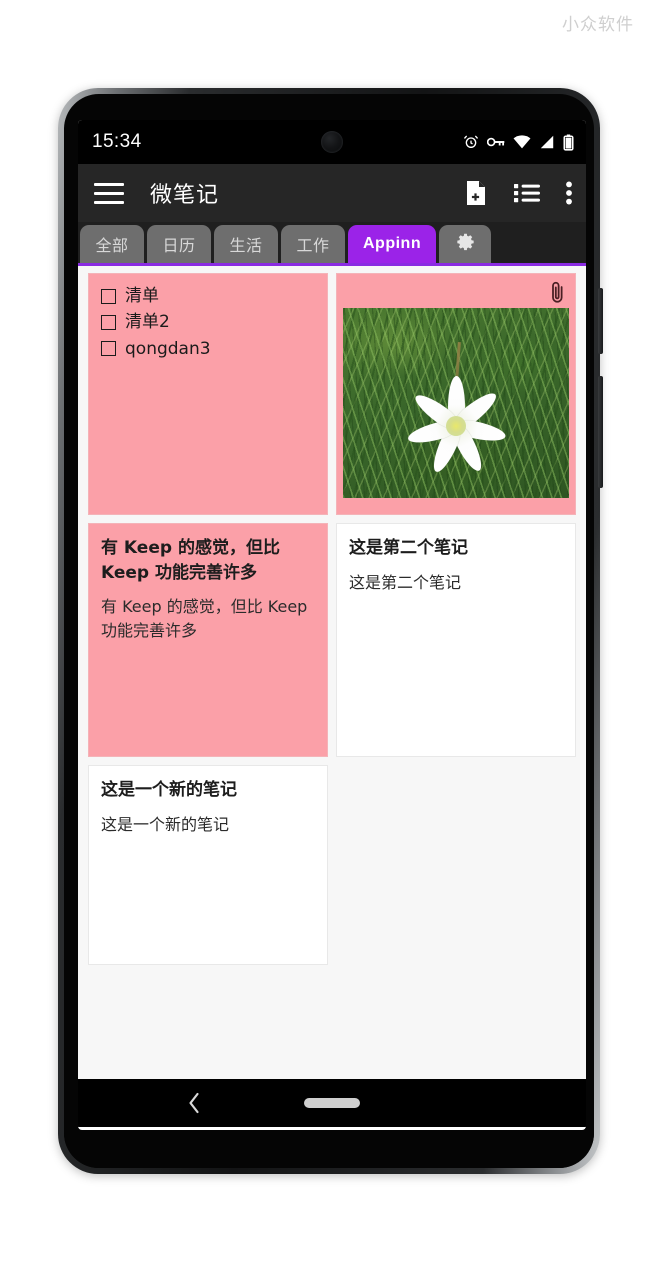 This screenshot has height=1280, width=658. I want to click on camera-notch, so click(332, 142).